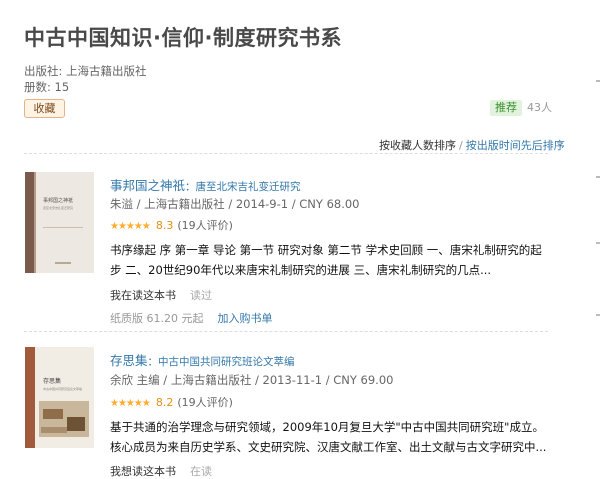 This screenshot has height=479, width=600. I want to click on book-cover-2: 存思集 中古中国共同研究班论文萃编, so click(59, 397).